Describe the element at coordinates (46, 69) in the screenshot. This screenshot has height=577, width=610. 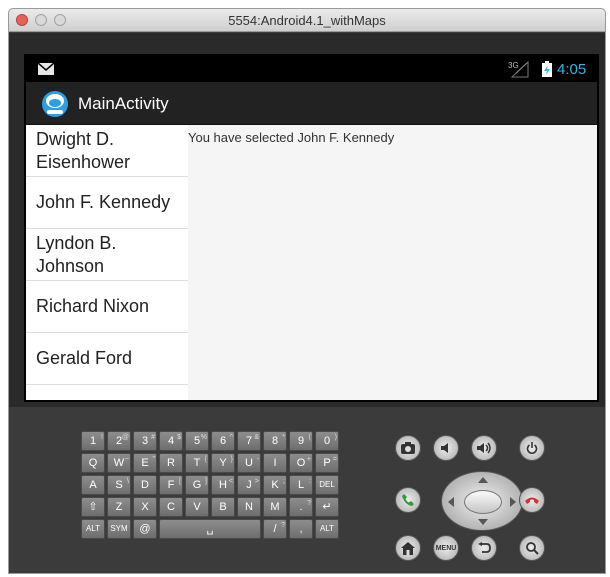
I see `mail-icon` at that location.